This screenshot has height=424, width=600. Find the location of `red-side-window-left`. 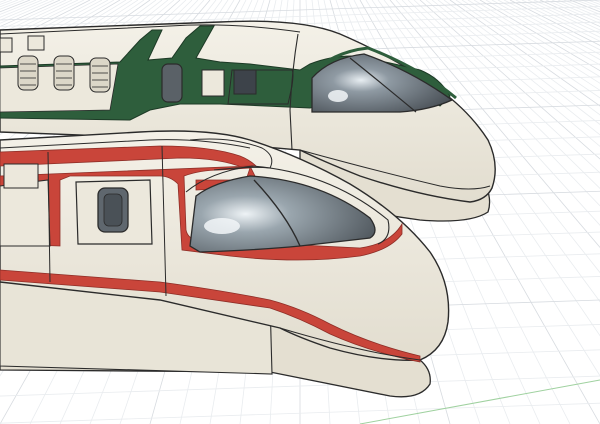

red-side-window-left is located at coordinates (21, 176).